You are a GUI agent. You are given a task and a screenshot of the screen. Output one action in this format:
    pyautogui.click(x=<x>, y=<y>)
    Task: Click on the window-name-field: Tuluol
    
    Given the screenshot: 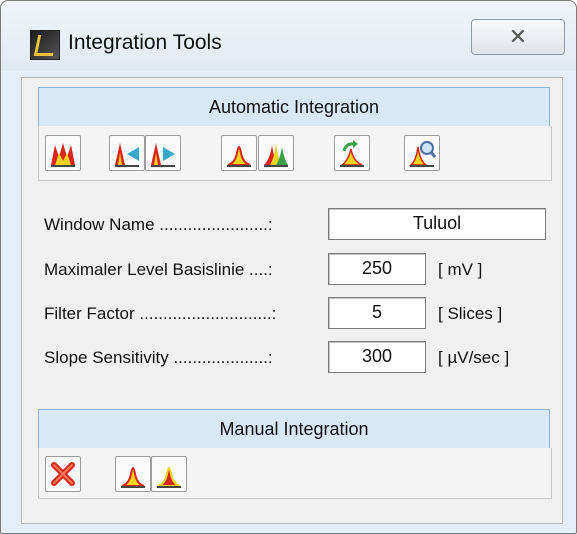 What is the action you would take?
    pyautogui.click(x=437, y=224)
    